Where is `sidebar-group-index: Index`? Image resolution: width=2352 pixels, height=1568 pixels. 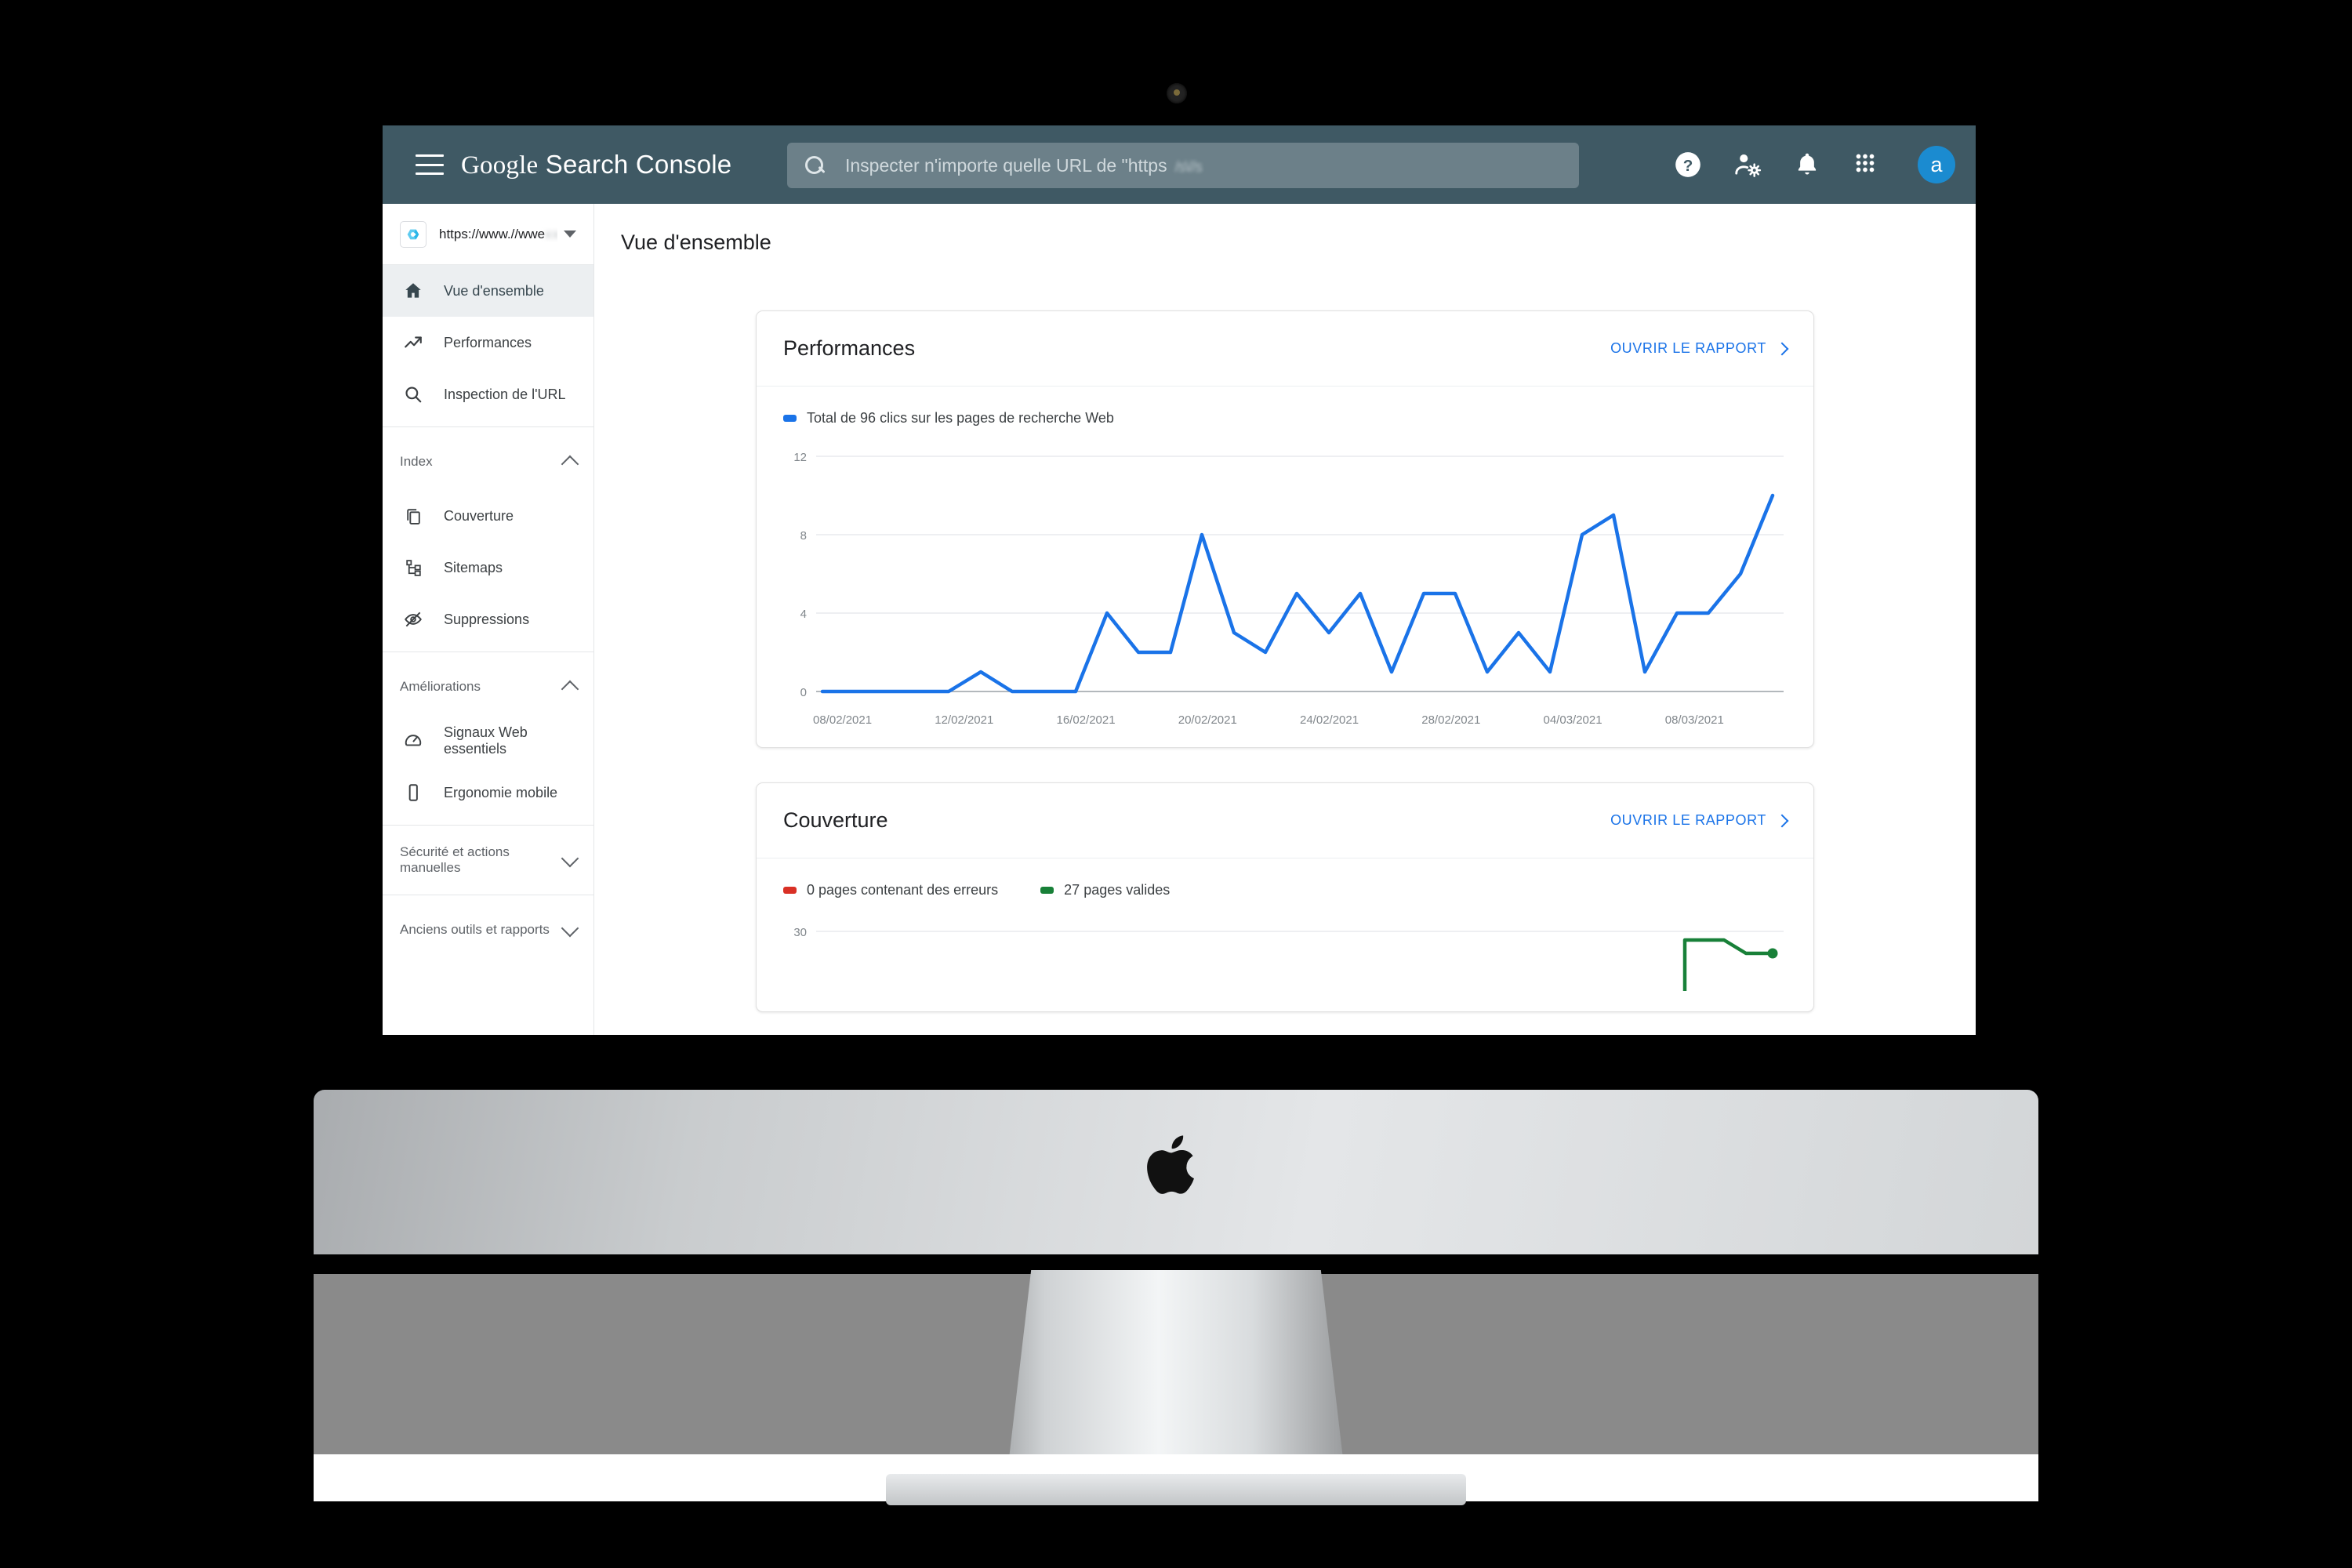
sidebar-group-index: Index is located at coordinates (488, 462).